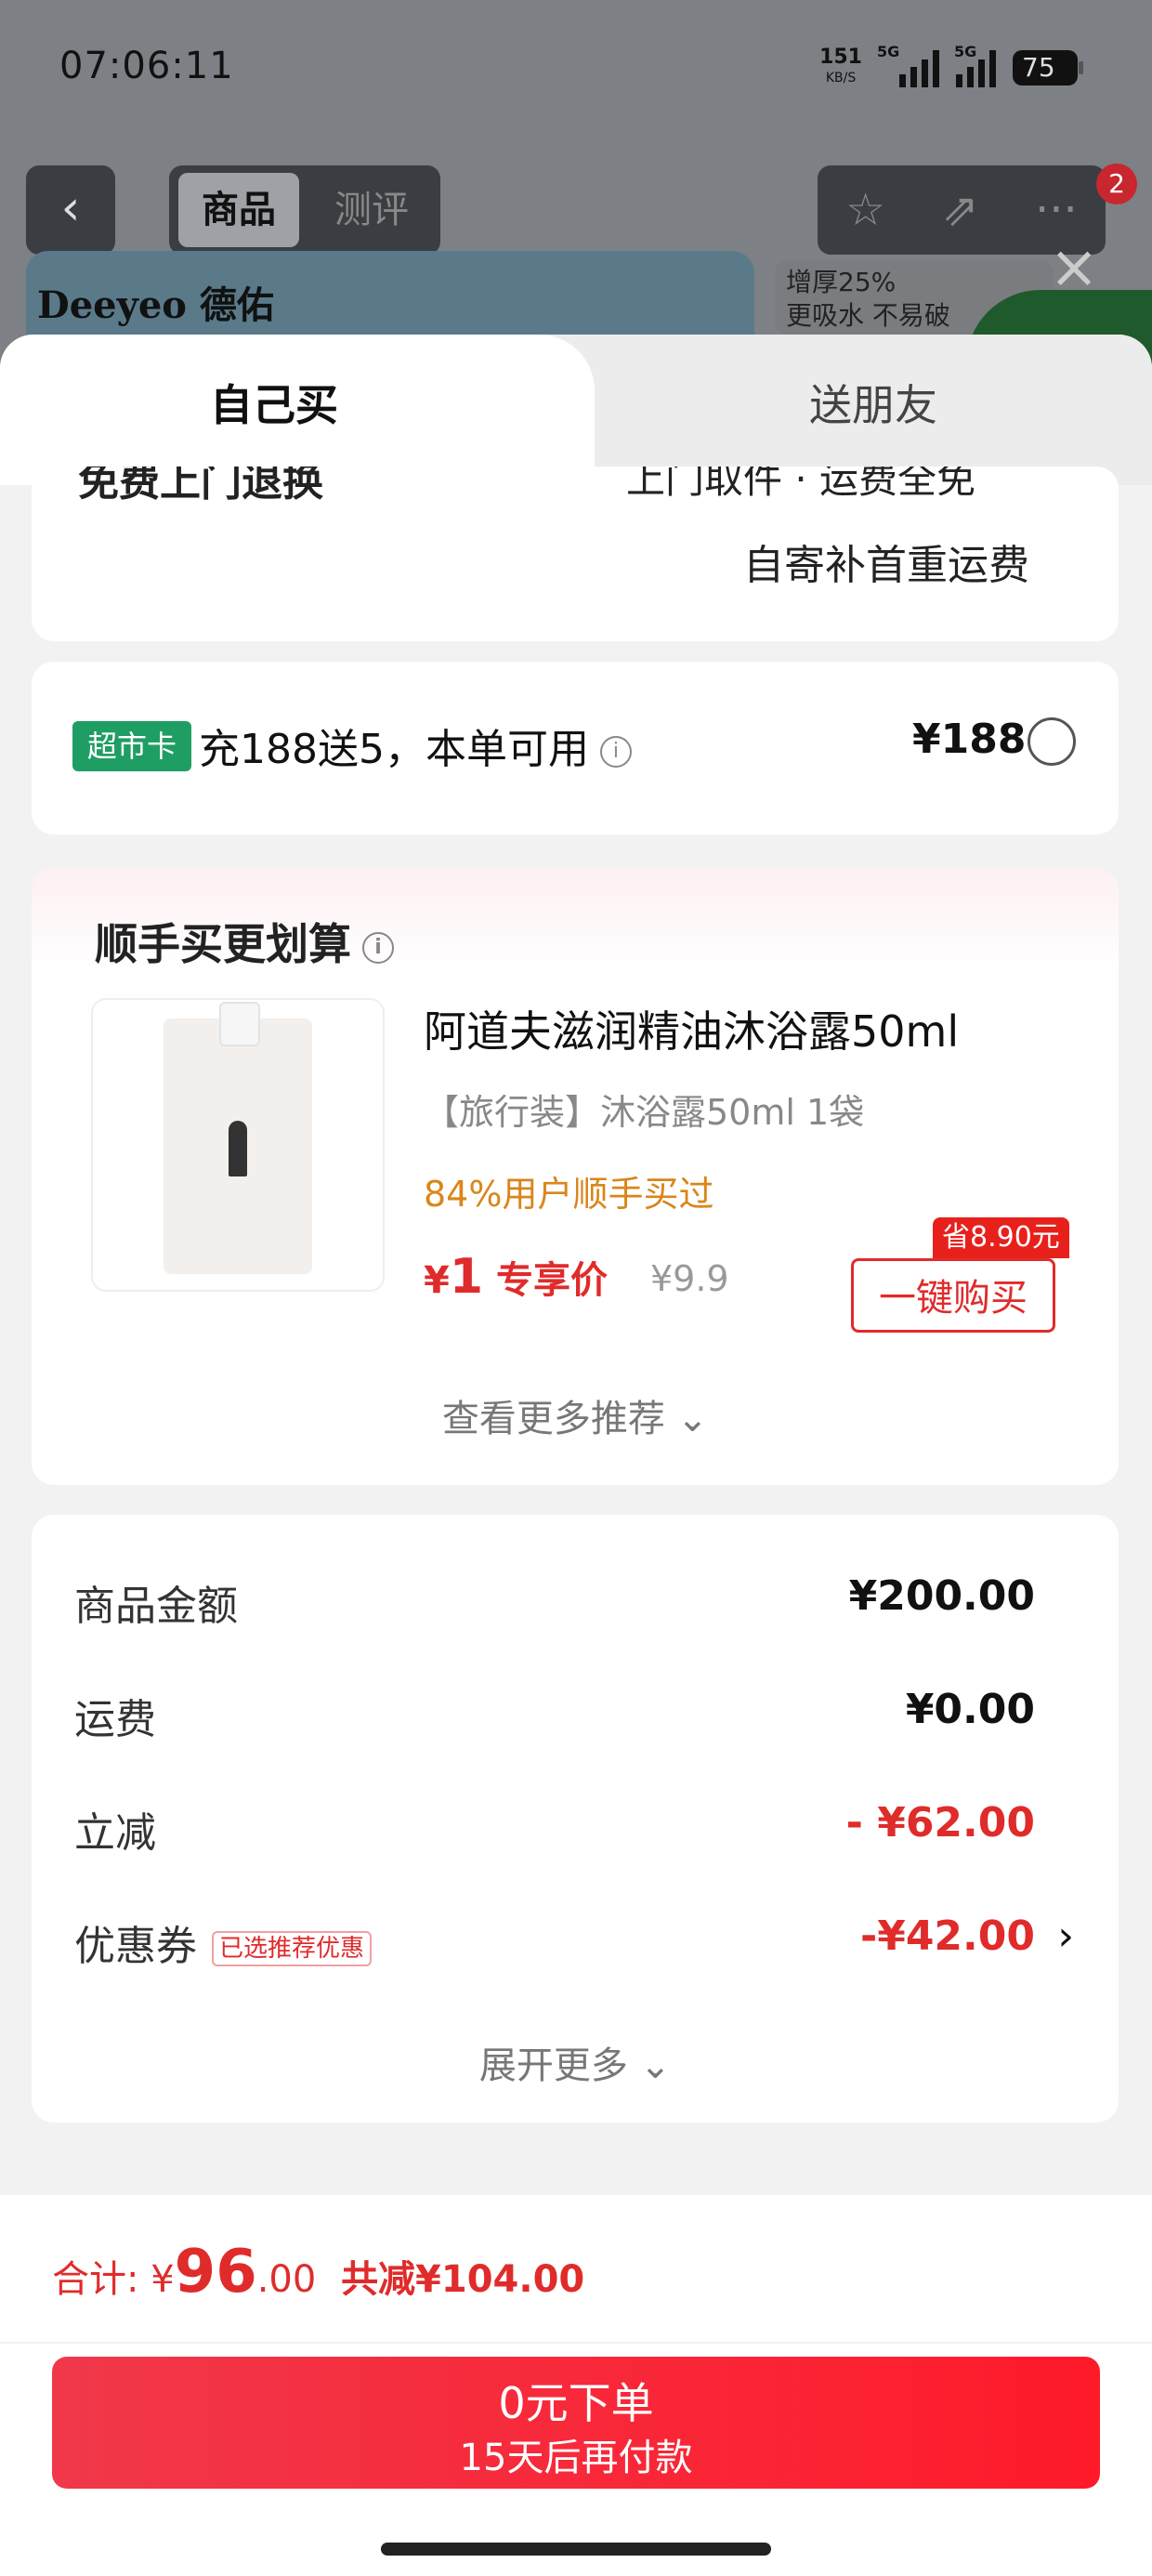 This screenshot has height=2576, width=1152. What do you see at coordinates (576, 2549) in the screenshot?
I see `home-indicator` at bounding box center [576, 2549].